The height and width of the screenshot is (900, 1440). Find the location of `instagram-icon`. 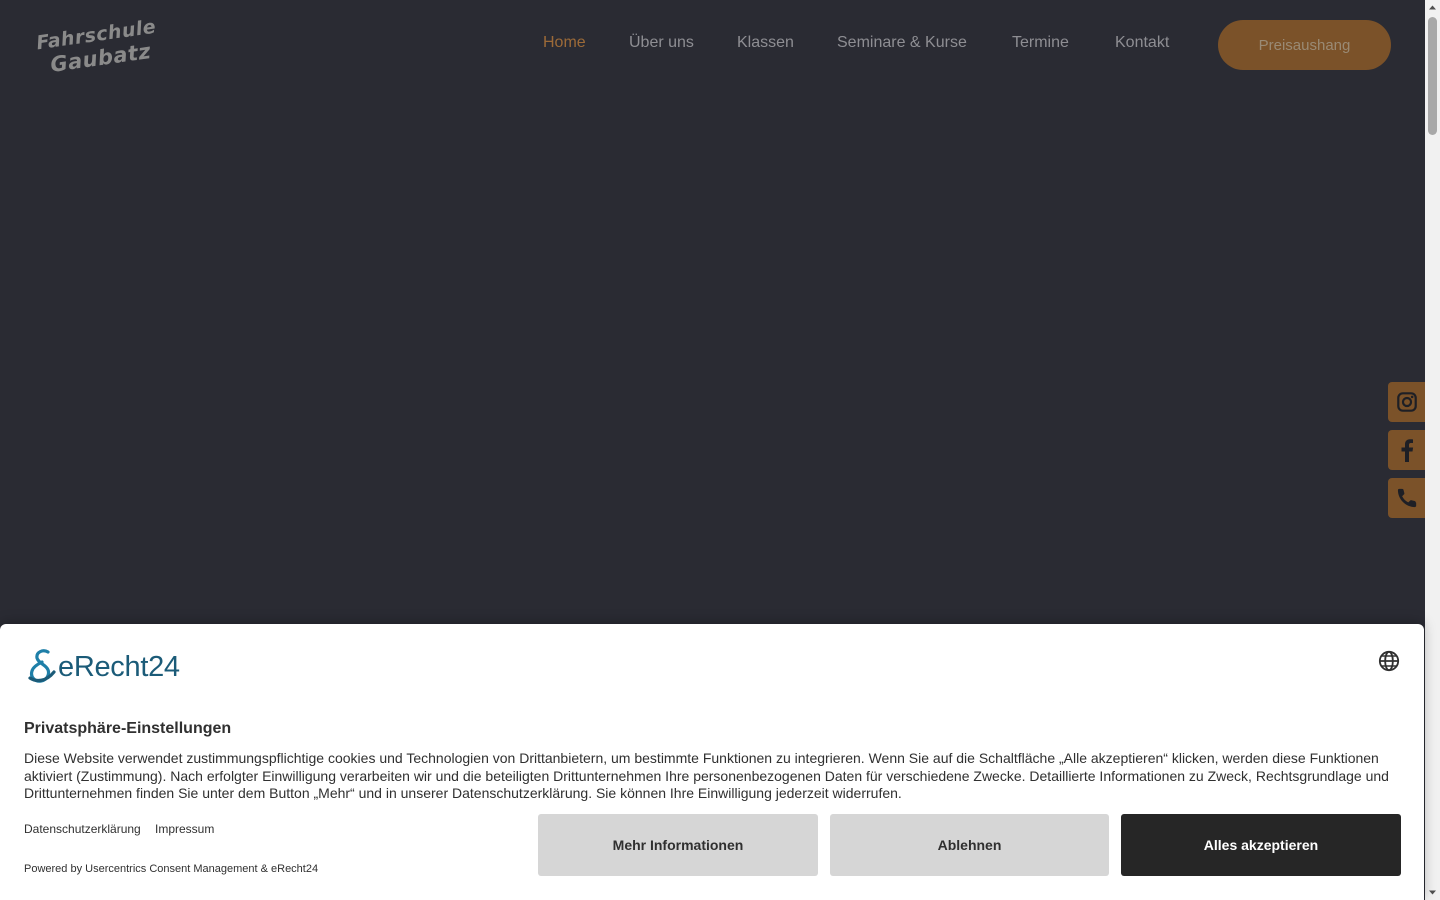

instagram-icon is located at coordinates (1406, 402).